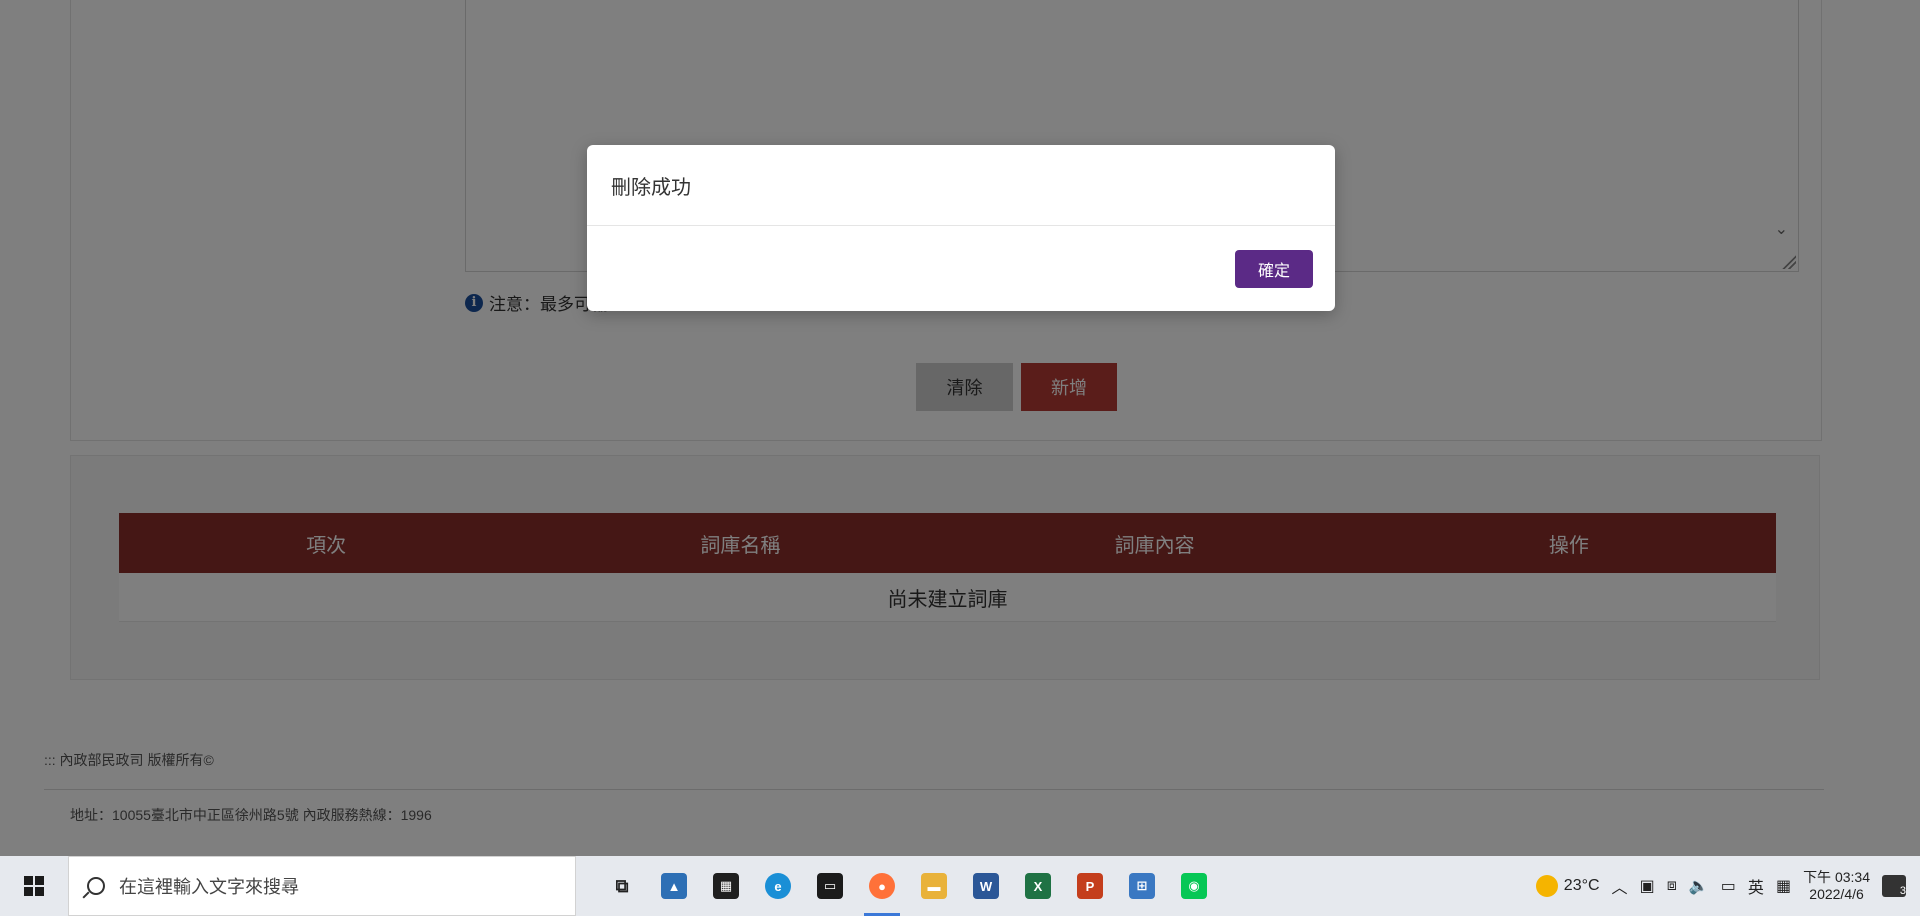 The width and height of the screenshot is (1920, 916). Describe the element at coordinates (1274, 268) in the screenshot. I see `ok-button: 確定` at that location.